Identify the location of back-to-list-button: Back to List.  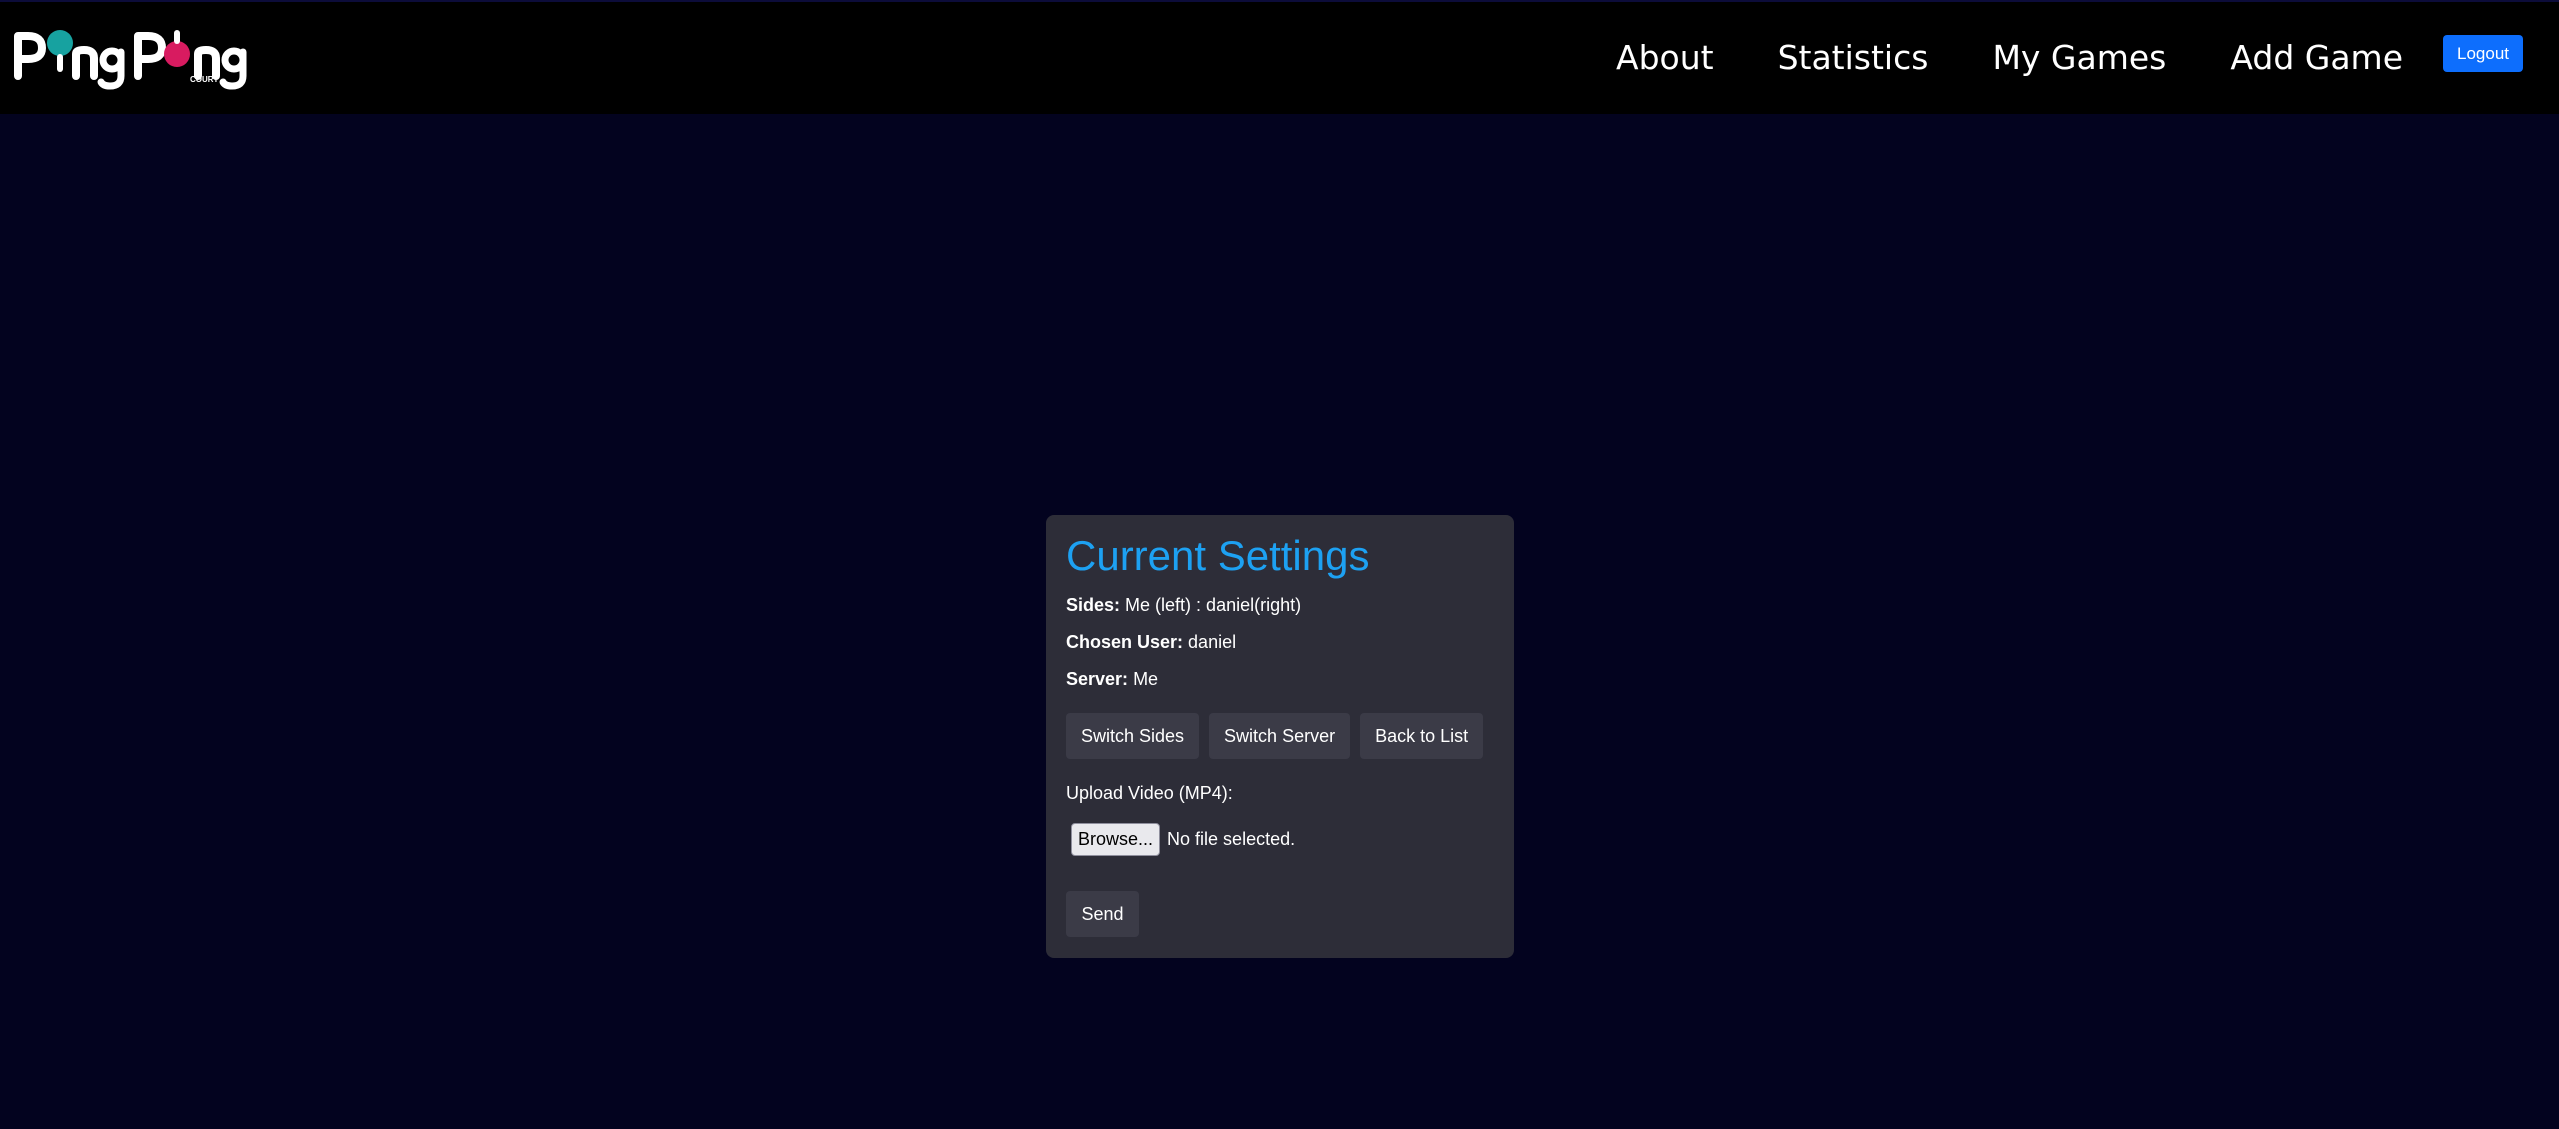
(1422, 736).